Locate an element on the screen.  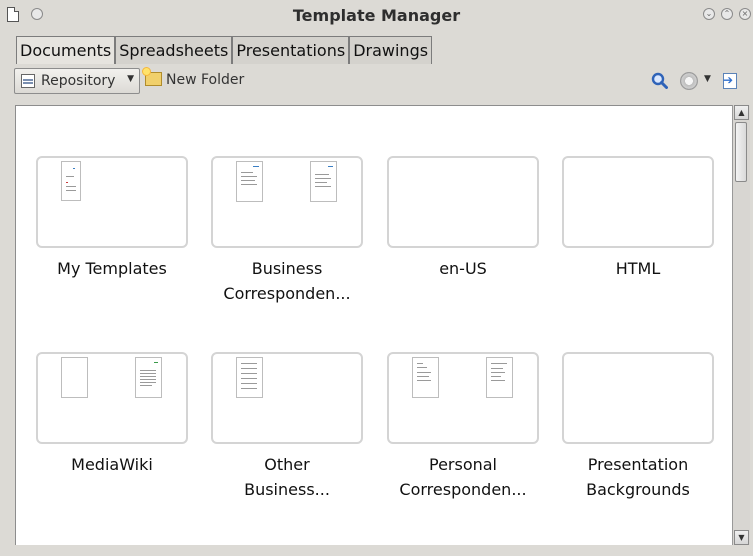
new-folder-button: New Folder is located at coordinates (194, 78).